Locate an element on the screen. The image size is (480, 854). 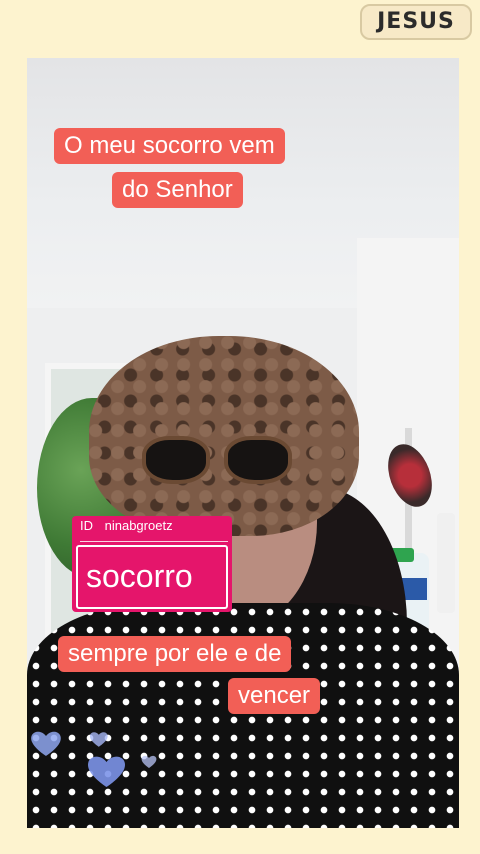
logo-watermark: JESUS is located at coordinates (416, 22).